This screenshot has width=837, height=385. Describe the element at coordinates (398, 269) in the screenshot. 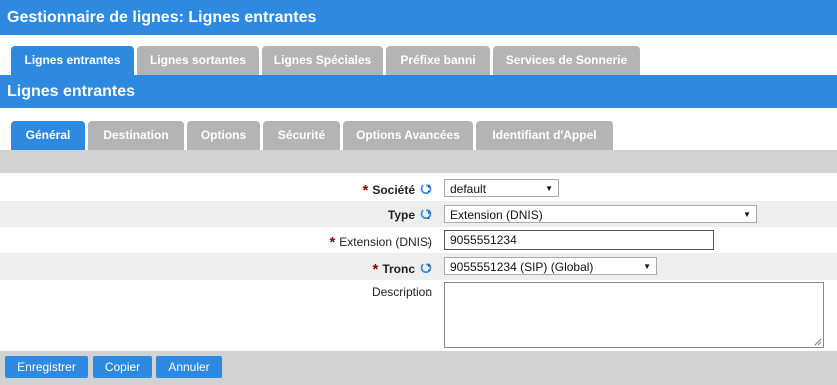

I see `tronc-label: Tronc` at that location.